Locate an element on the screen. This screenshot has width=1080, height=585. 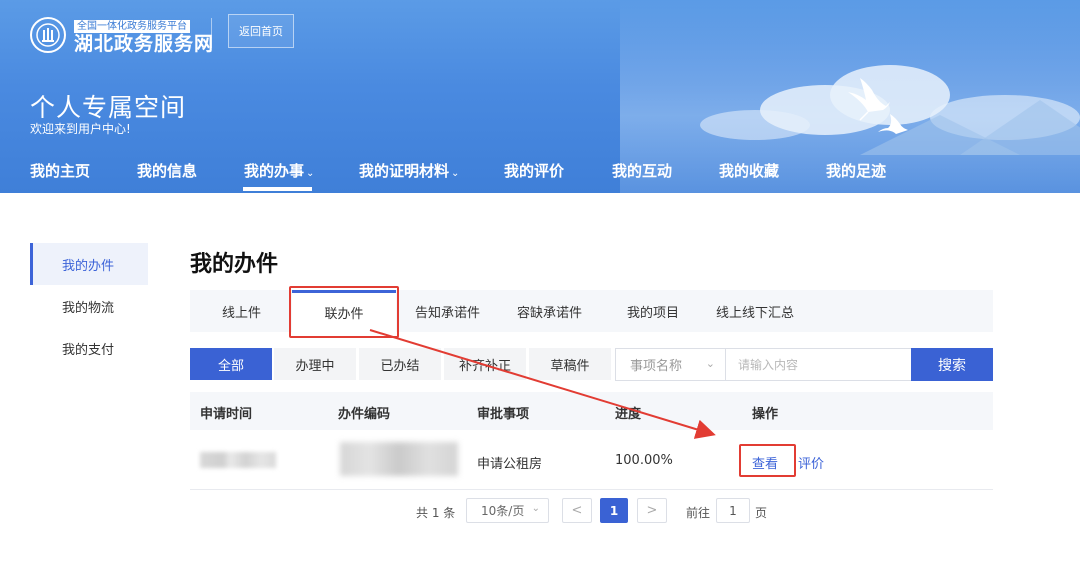
page-size-value: 10条/页 is located at coordinates (503, 511).